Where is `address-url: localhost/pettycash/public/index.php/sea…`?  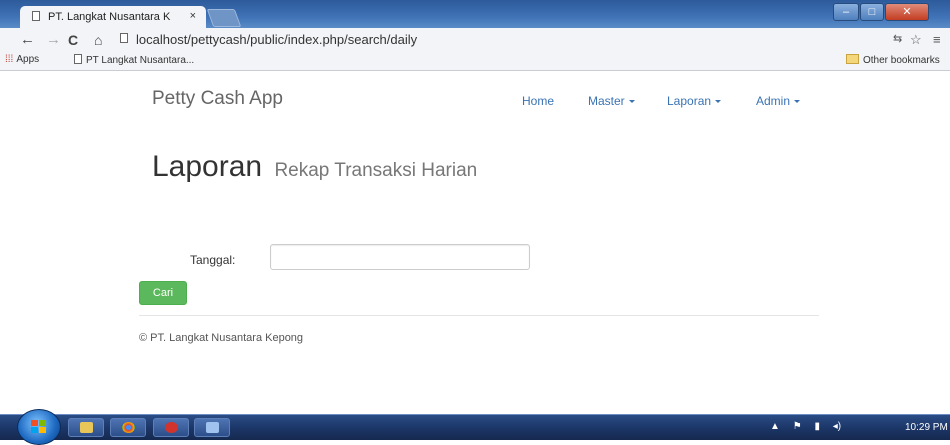 address-url: localhost/pettycash/public/index.php/sea… is located at coordinates (277, 39).